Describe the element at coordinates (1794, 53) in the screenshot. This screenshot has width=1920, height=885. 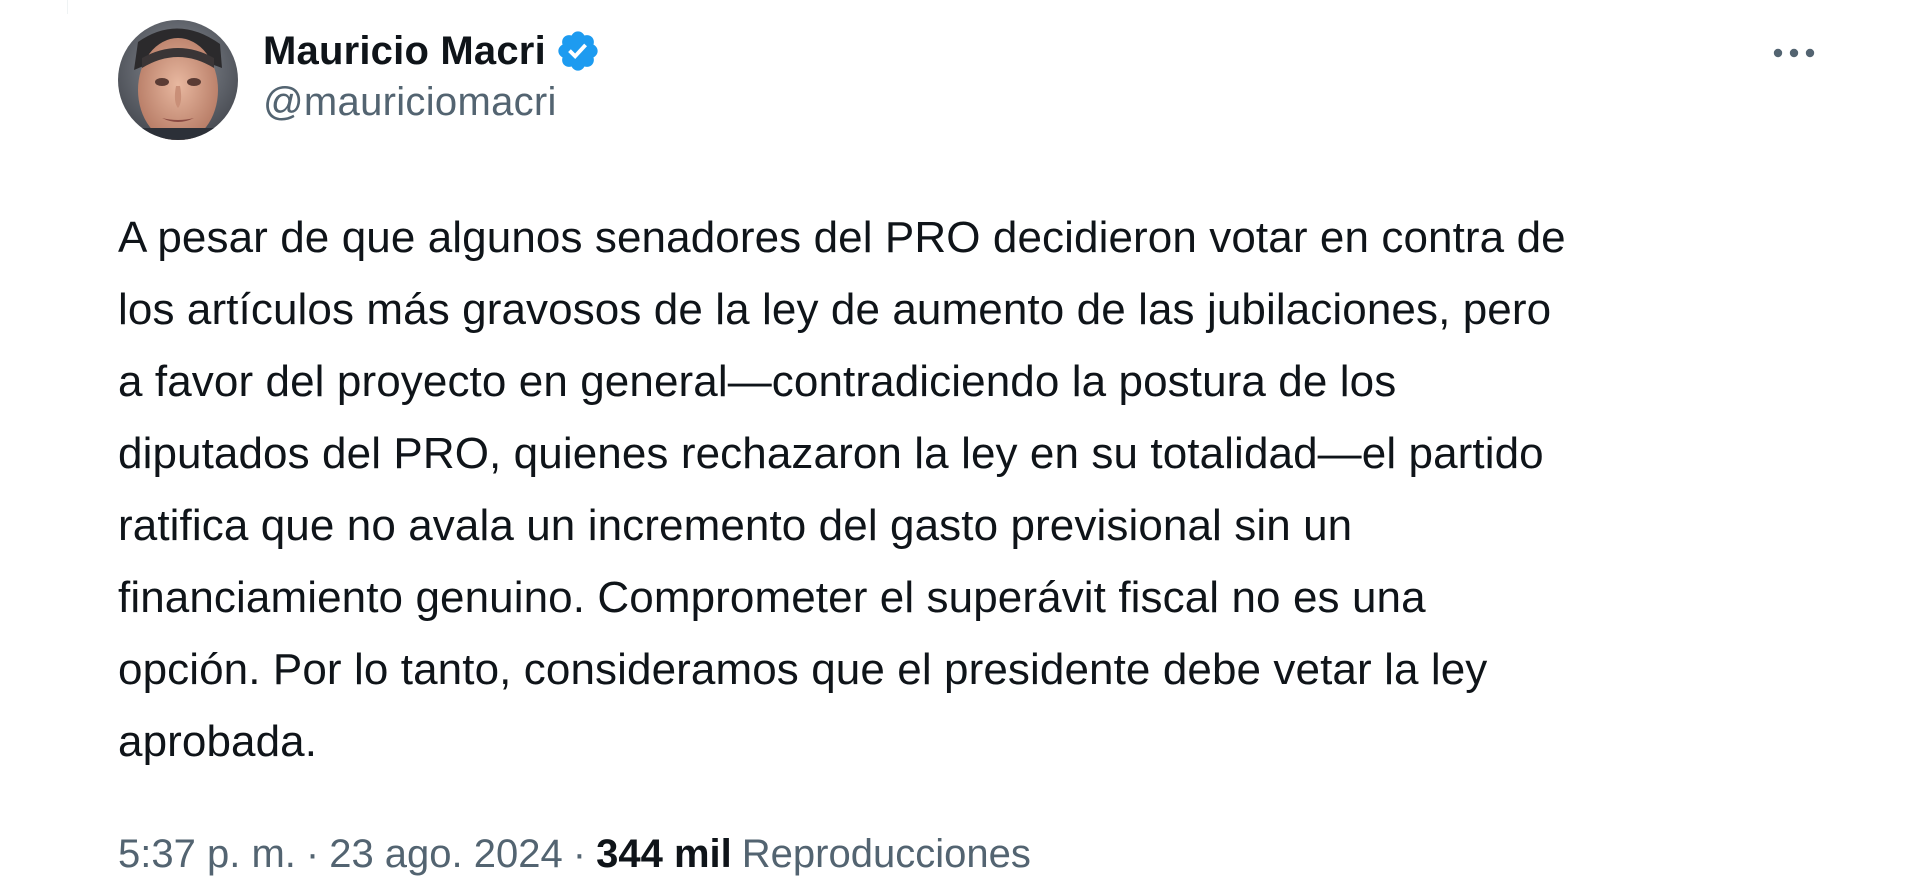
I see `more-options-icon` at that location.